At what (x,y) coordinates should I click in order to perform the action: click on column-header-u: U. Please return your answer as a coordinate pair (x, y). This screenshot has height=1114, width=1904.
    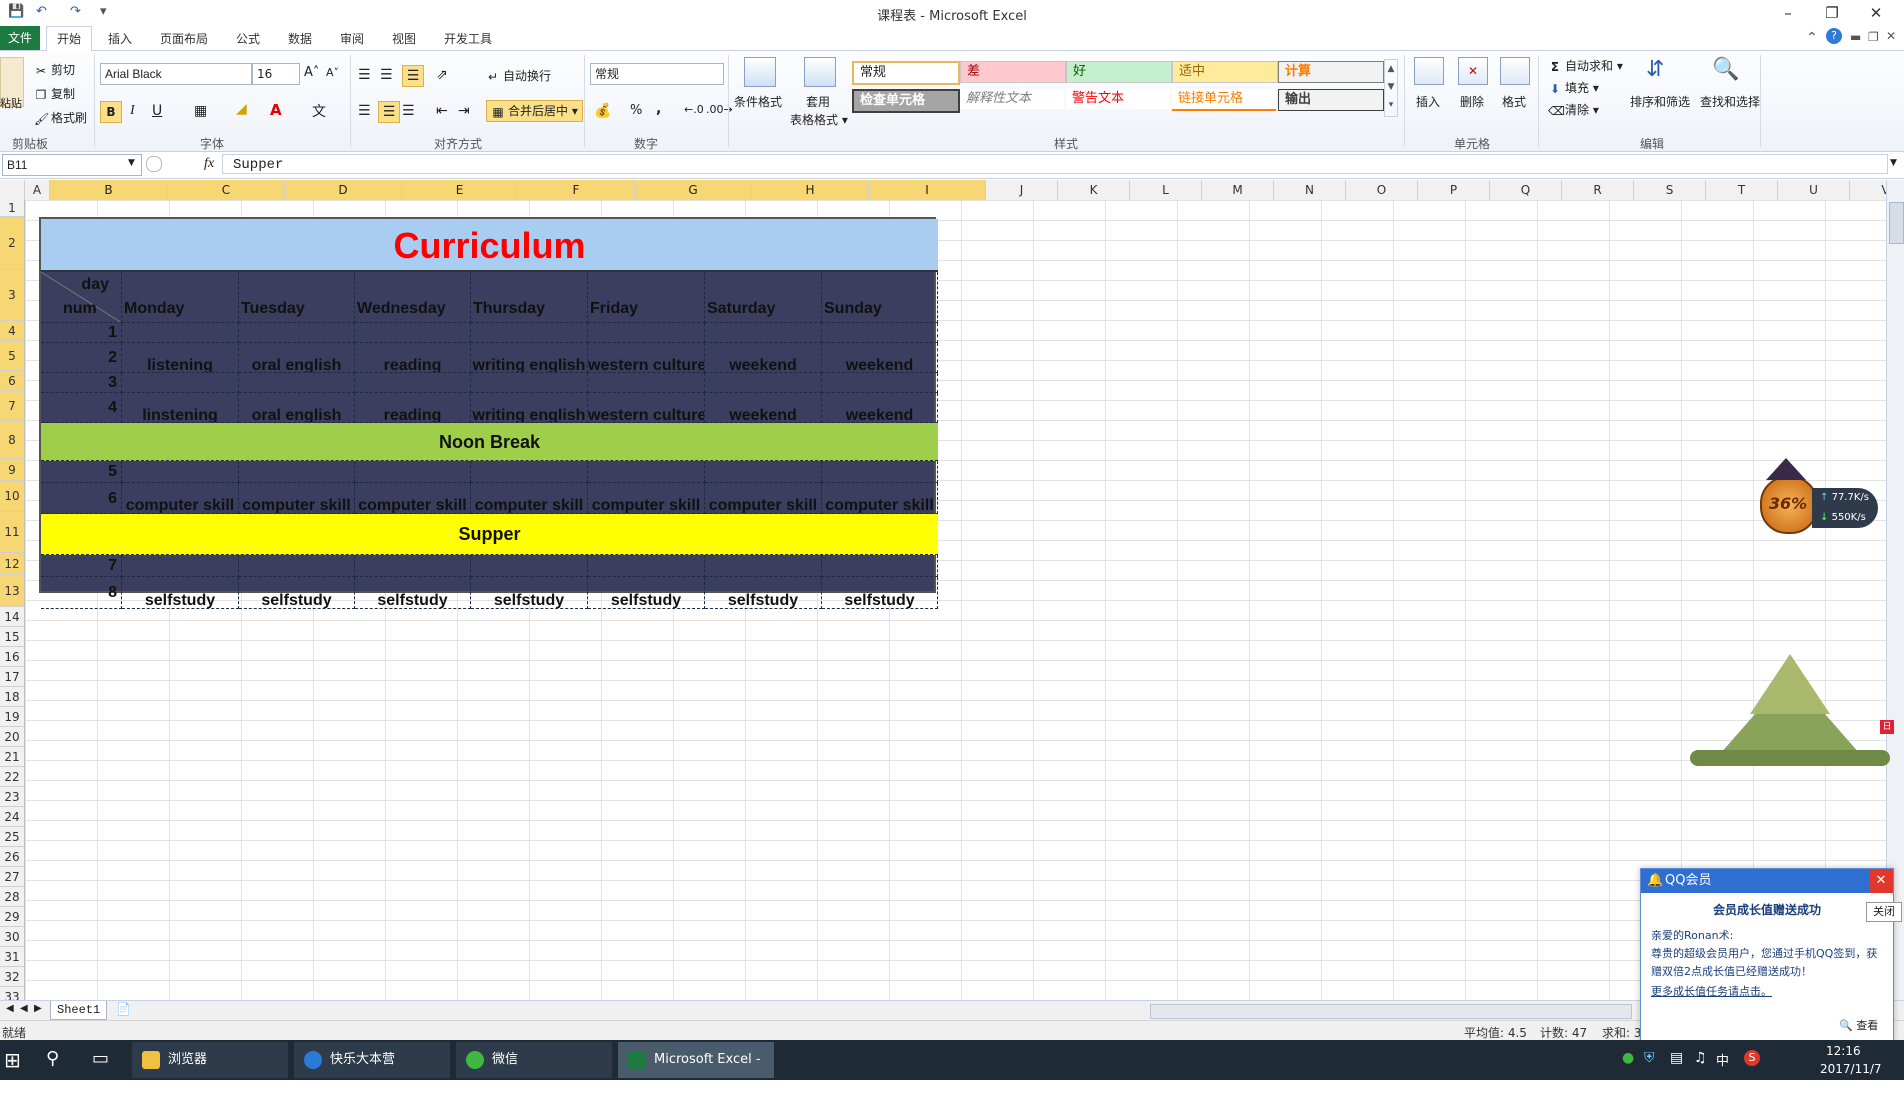
    Looking at the image, I should click on (1814, 190).